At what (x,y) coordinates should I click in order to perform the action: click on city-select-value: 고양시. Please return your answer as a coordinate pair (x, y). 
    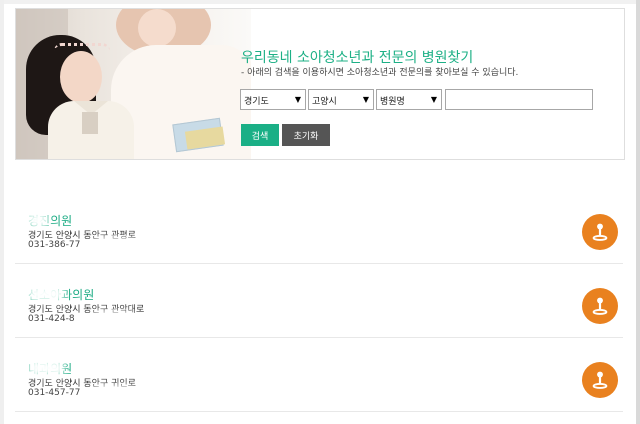
    Looking at the image, I should click on (324, 102).